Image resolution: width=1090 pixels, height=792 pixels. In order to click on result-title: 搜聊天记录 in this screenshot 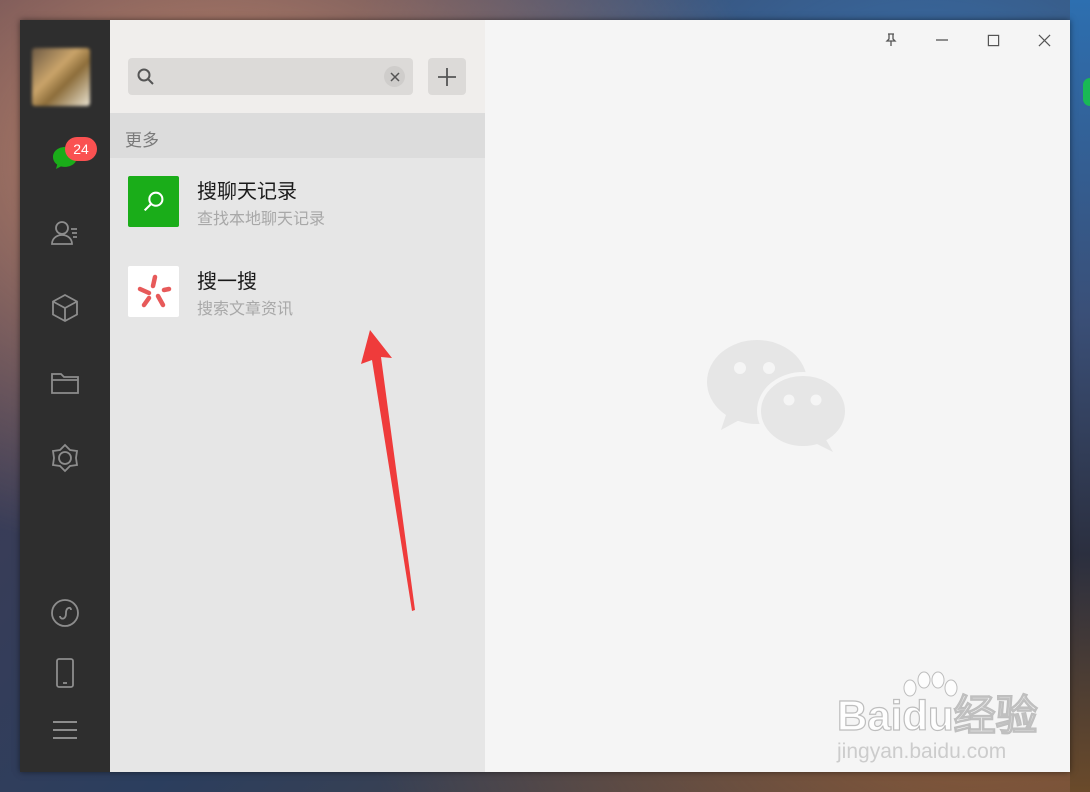, I will do `click(247, 191)`.